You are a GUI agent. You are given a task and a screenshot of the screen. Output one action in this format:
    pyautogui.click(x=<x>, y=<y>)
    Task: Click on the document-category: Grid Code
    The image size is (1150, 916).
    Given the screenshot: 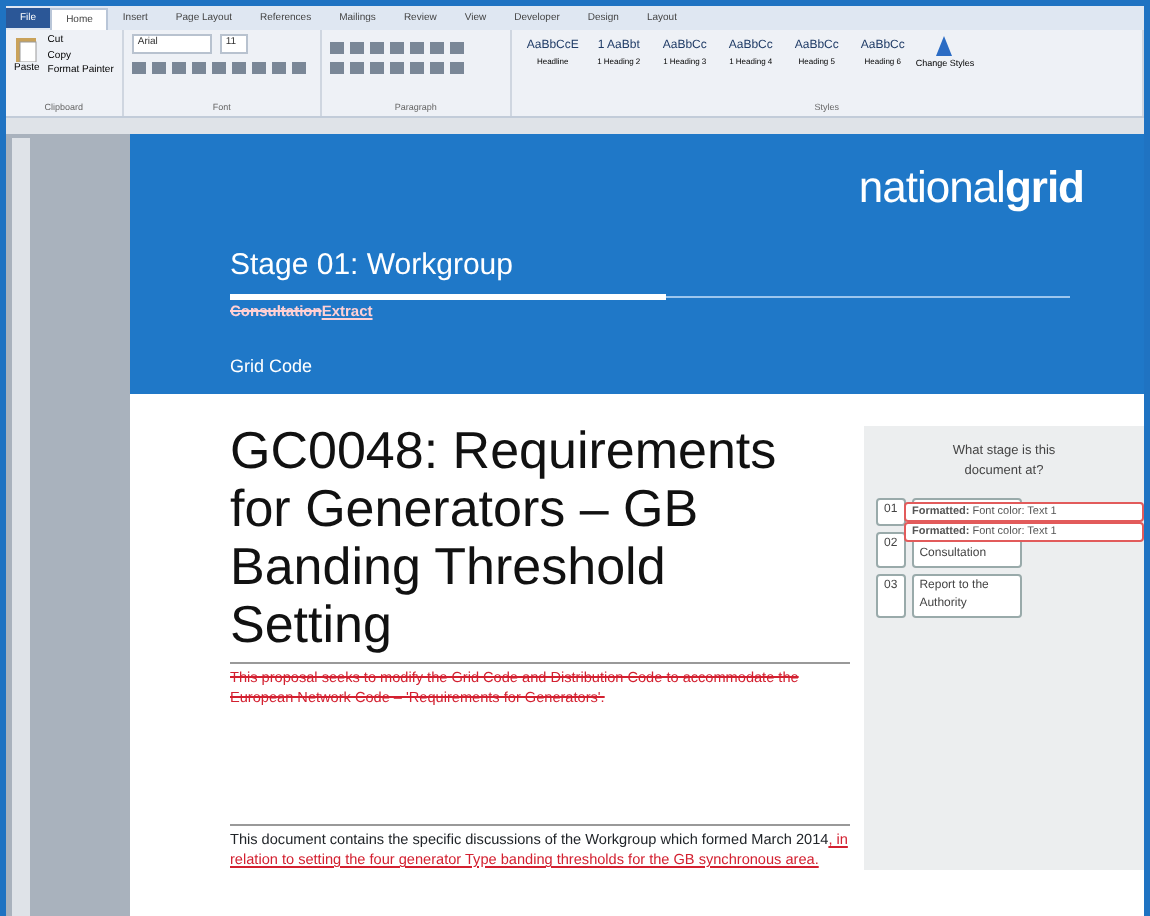 What is the action you would take?
    pyautogui.click(x=272, y=366)
    